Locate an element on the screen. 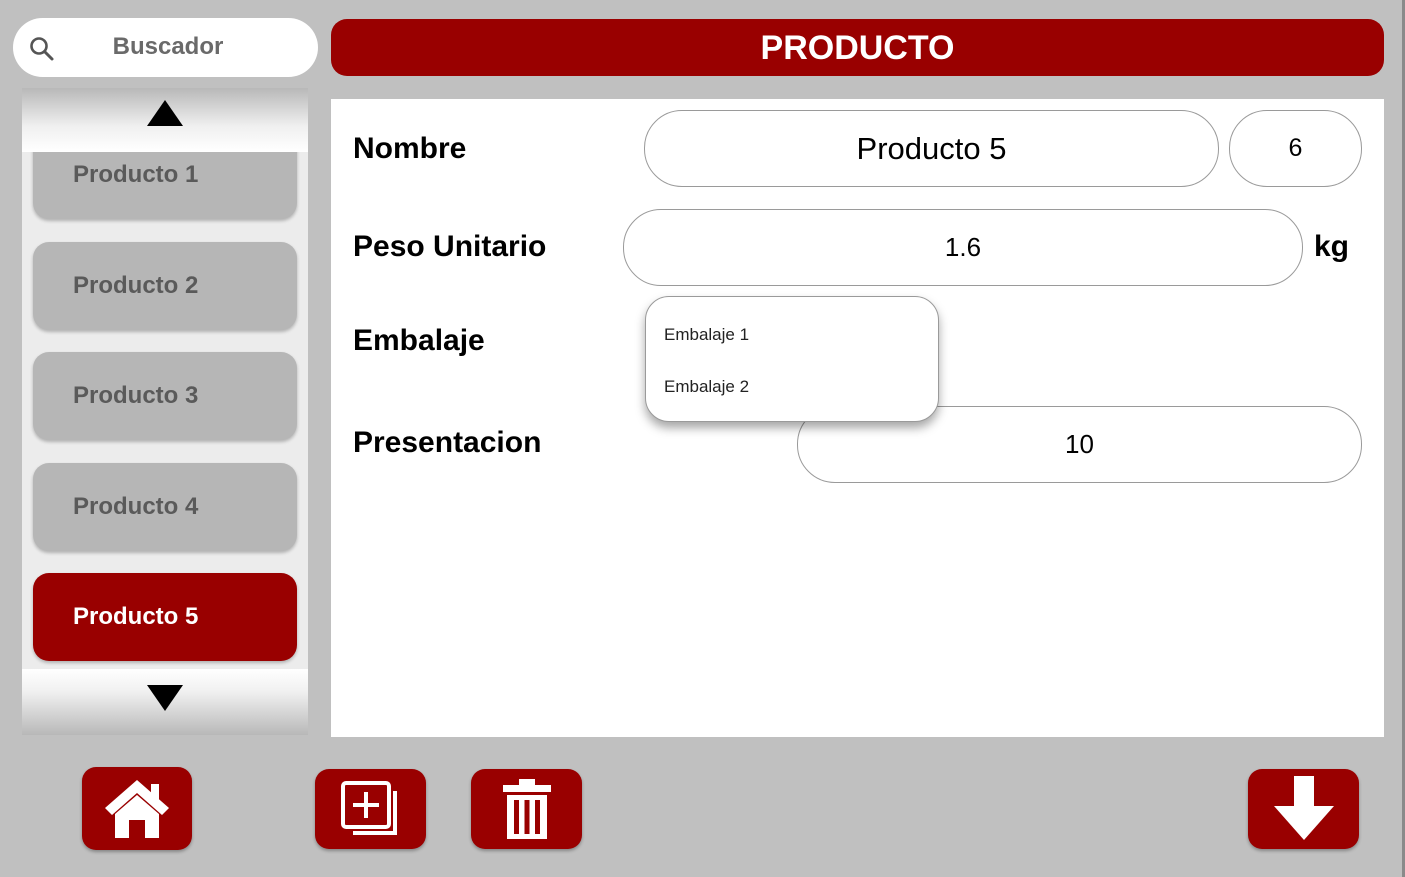 The image size is (1405, 877). list-item-producto-3: Producto 3 is located at coordinates (165, 396).